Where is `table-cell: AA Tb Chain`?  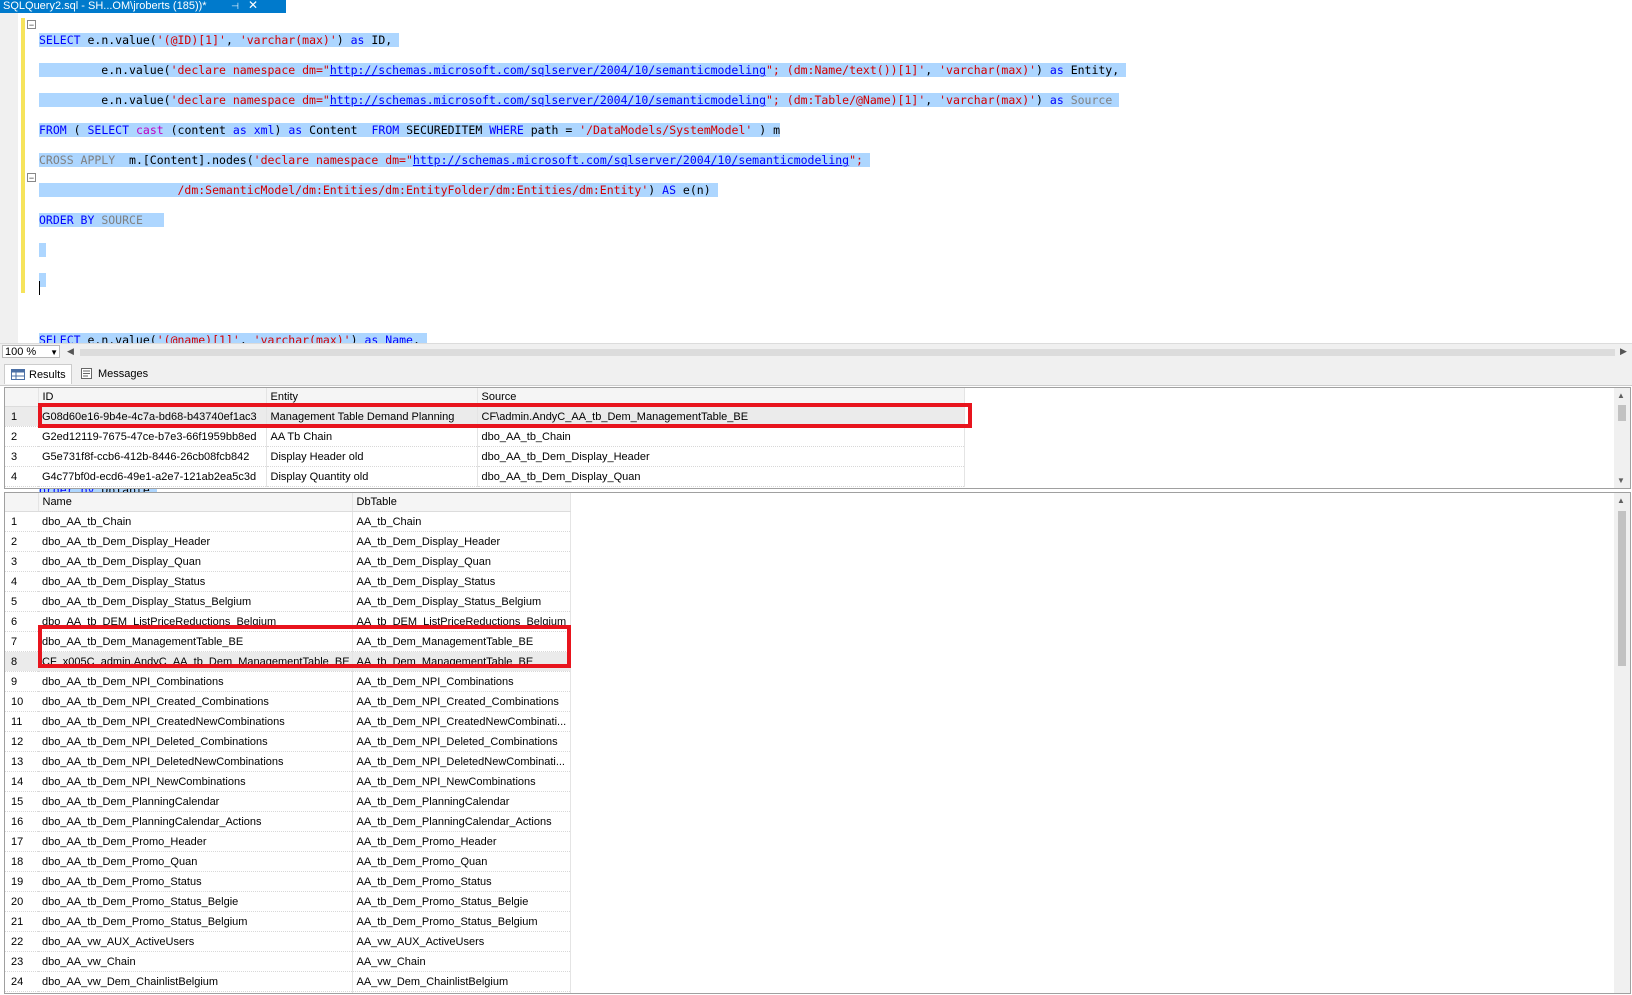
table-cell: AA Tb Chain is located at coordinates (372, 436).